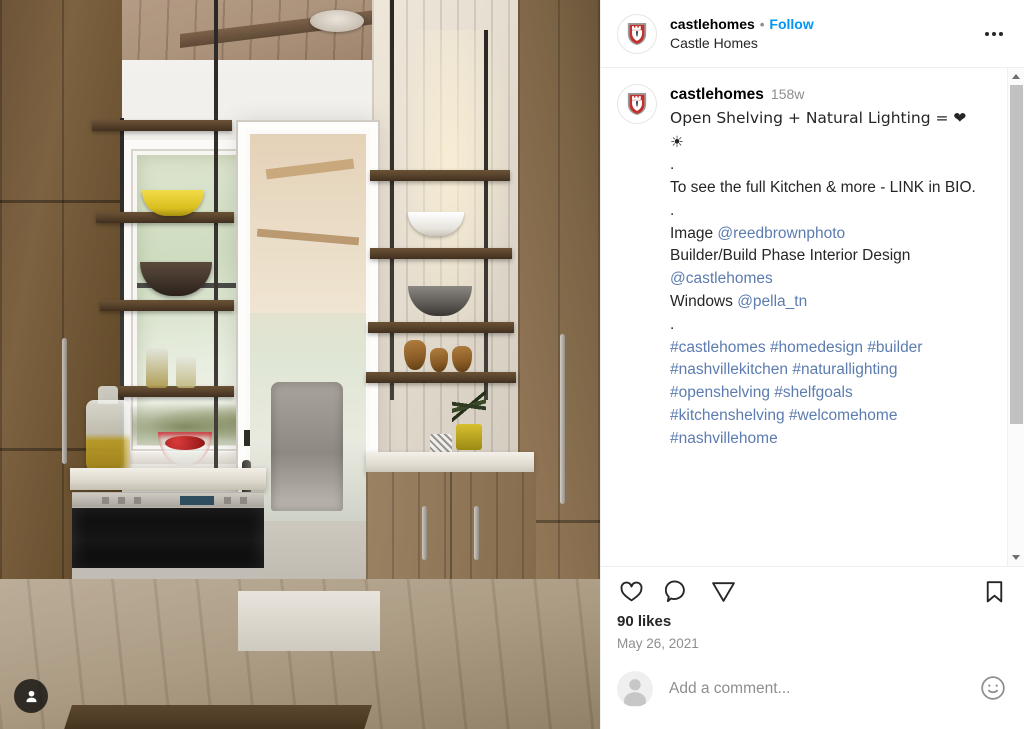  Describe the element at coordinates (108, 437) in the screenshot. I see `glass-jar` at that location.